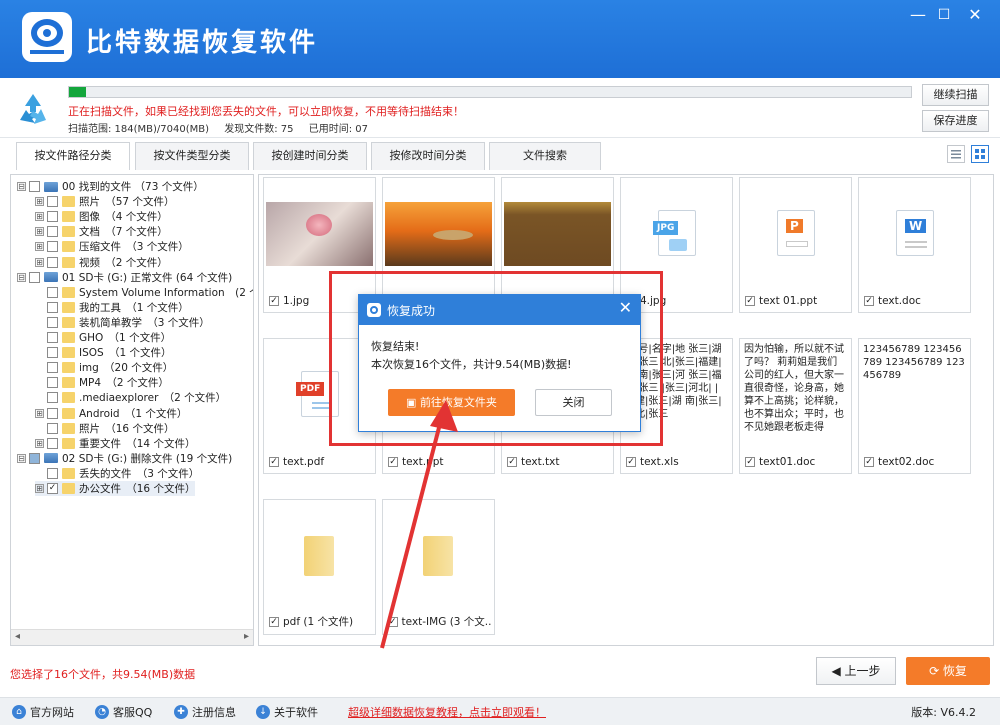  I want to click on continue-scan-button: 继续扫描, so click(955, 95).